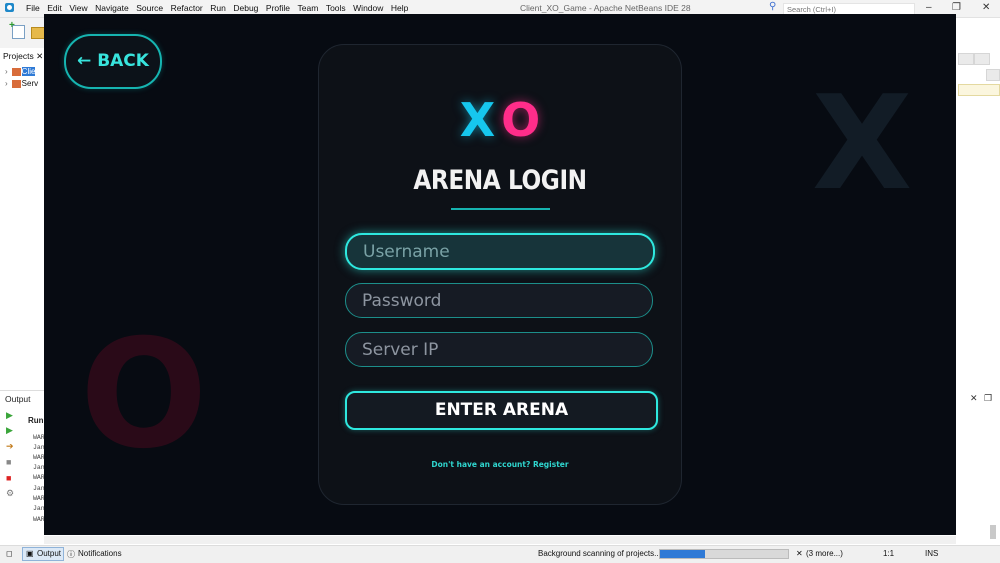 The width and height of the screenshot is (1000, 563). Describe the element at coordinates (54, 8) in the screenshot. I see `menu-edit: Edit` at that location.